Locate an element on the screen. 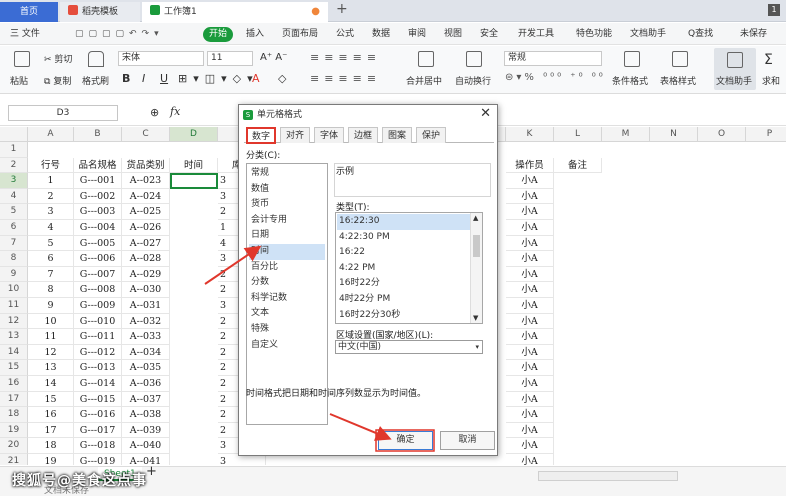 The width and height of the screenshot is (786, 496). cell-category: A--025 is located at coordinates (146, 212).